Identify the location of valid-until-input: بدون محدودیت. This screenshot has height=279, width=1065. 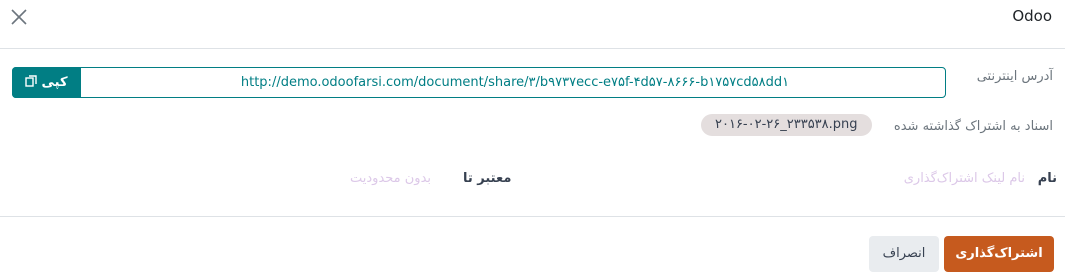
(390, 178).